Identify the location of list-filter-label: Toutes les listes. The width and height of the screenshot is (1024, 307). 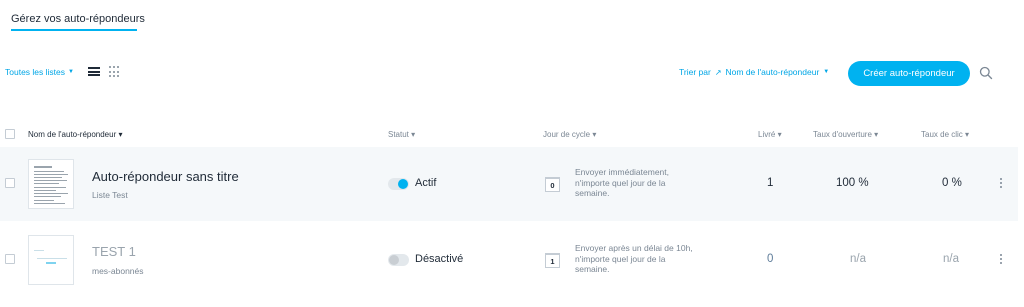
(35, 72).